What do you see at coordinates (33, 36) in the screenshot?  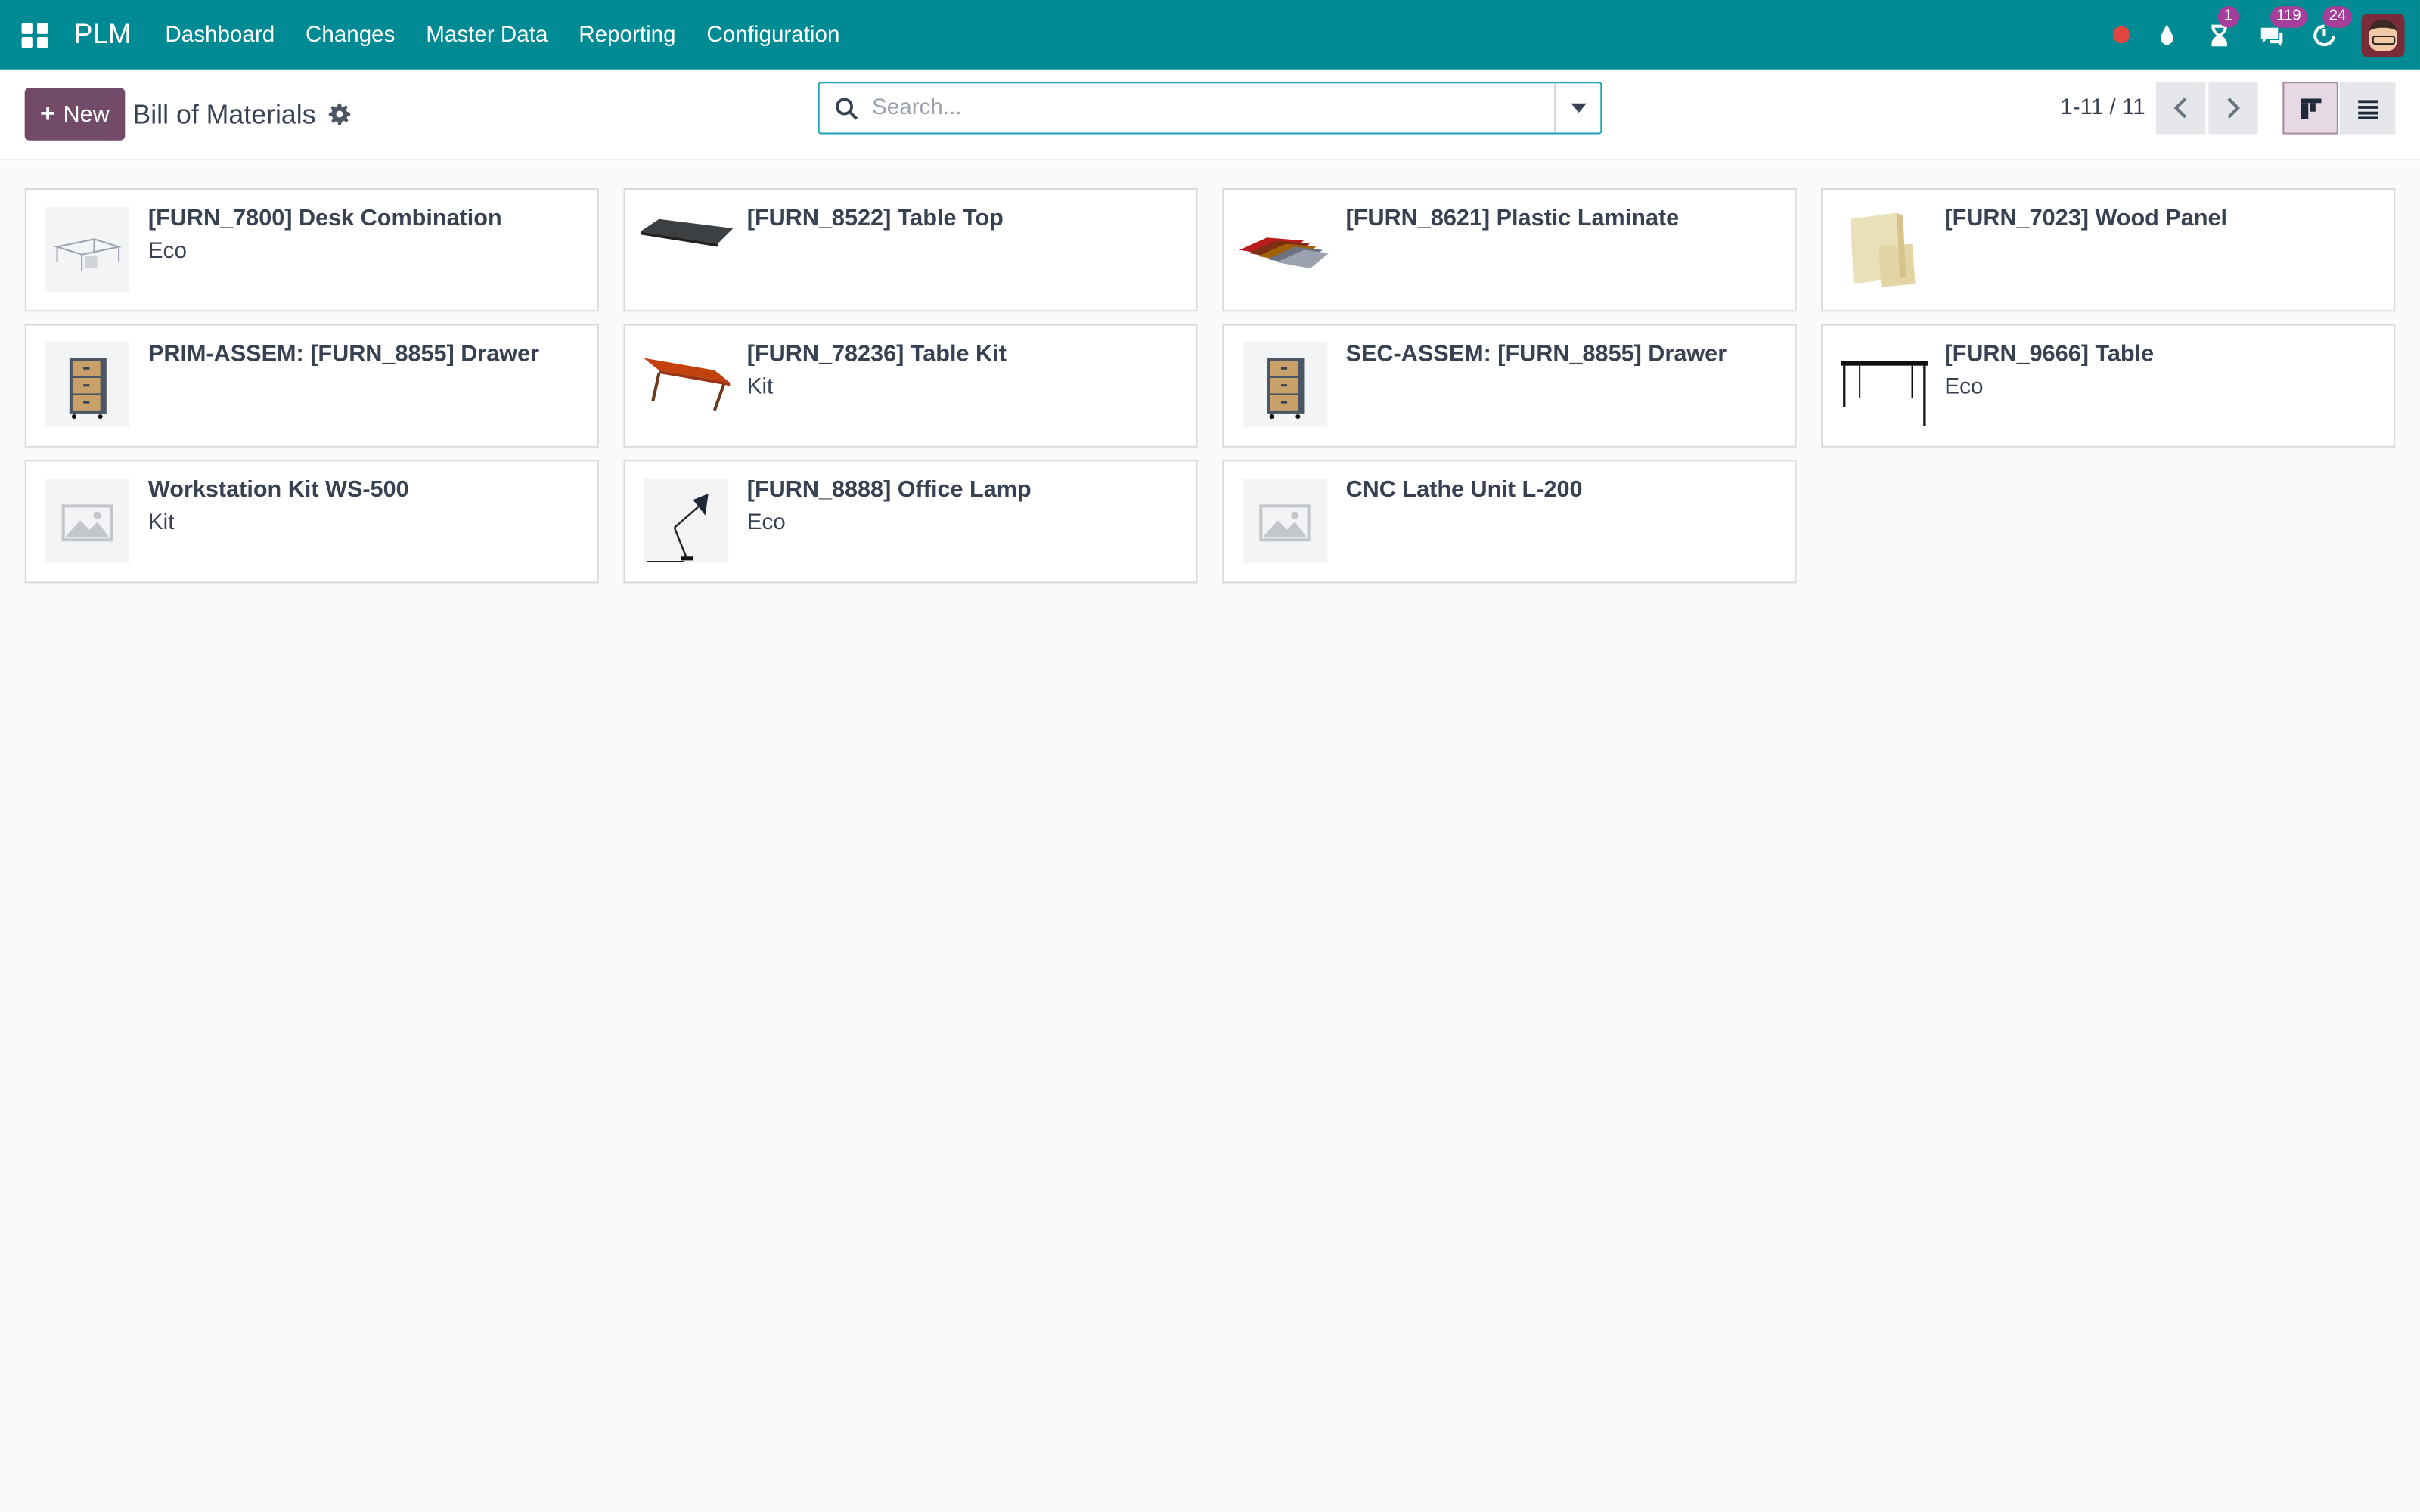 I see `app-menu-icon` at bounding box center [33, 36].